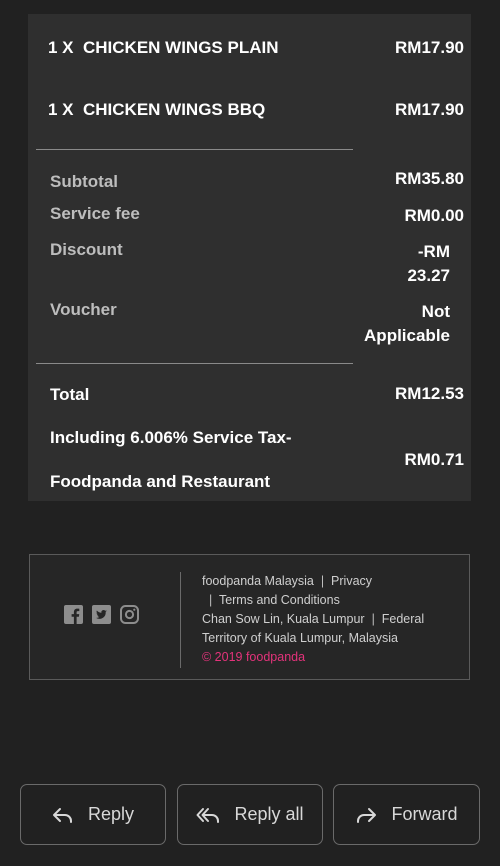 The image size is (500, 866). Describe the element at coordinates (407, 324) in the screenshot. I see `voucher-value: Not Applicable` at that location.